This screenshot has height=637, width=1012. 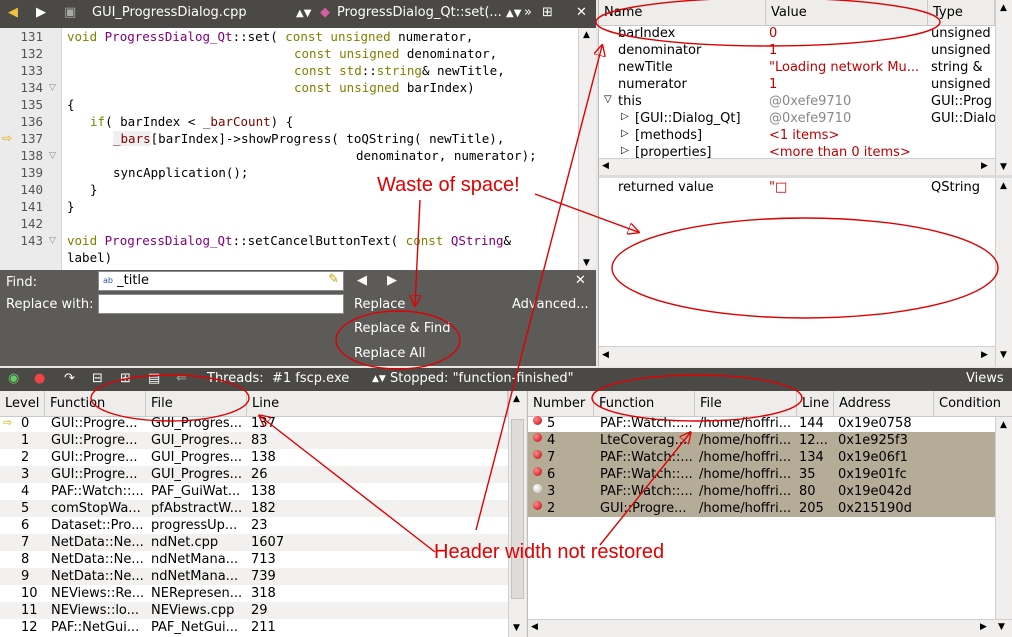 I want to click on stop-debugger-icon: ●, so click(x=39, y=378).